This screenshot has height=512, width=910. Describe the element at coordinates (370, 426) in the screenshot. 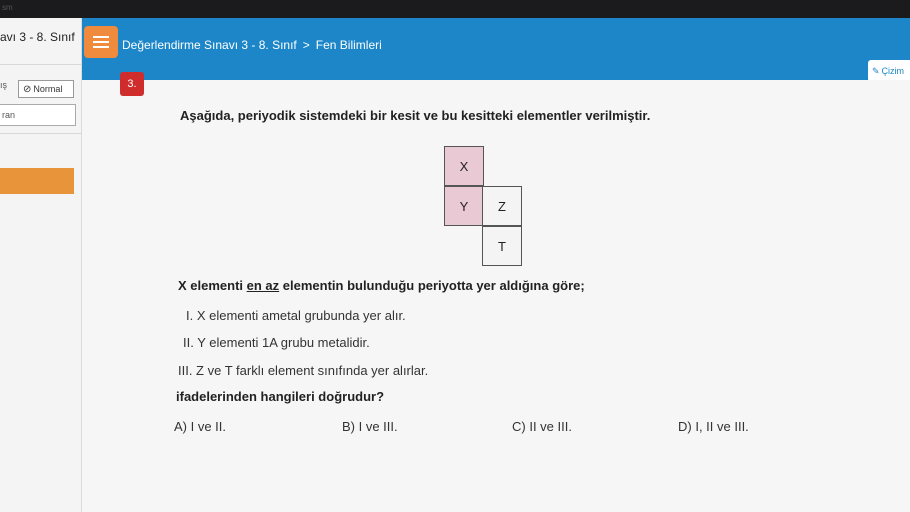

I see `choice-b: B) I ve III.` at that location.